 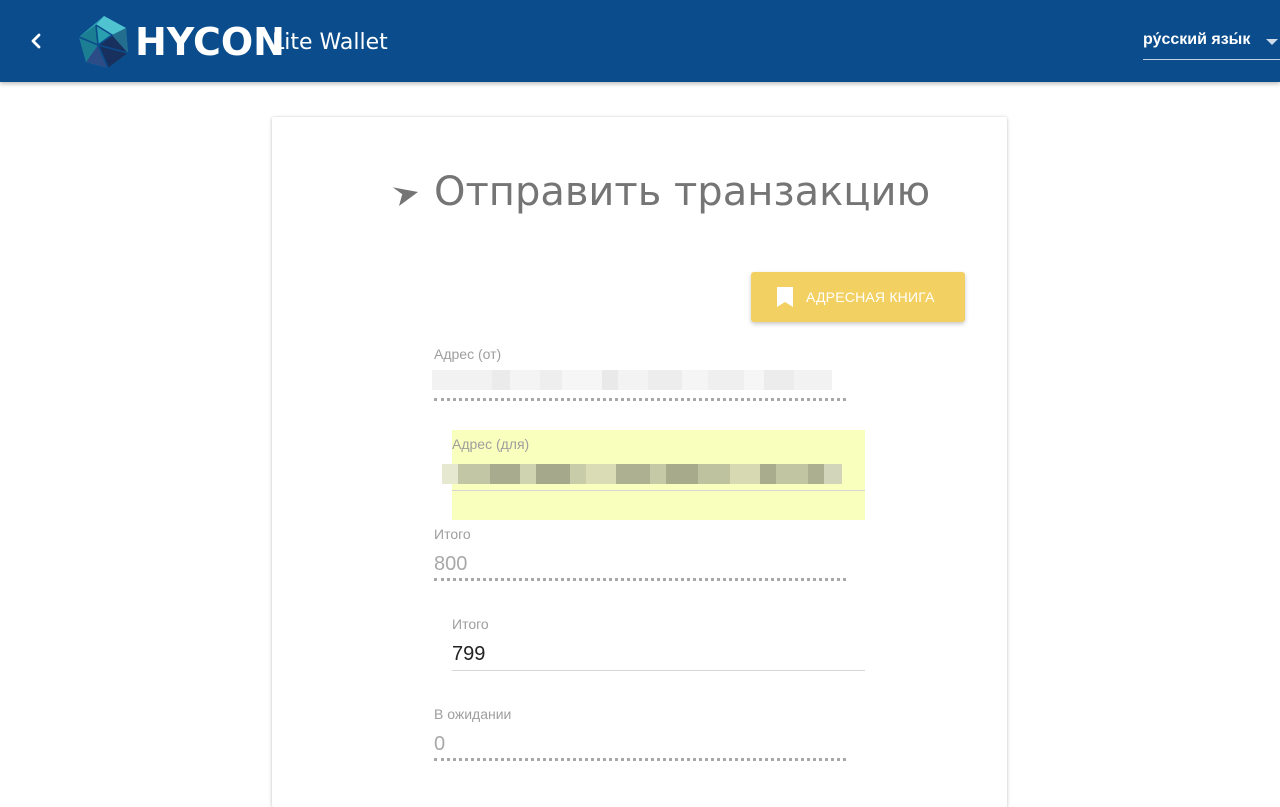 What do you see at coordinates (632, 380) in the screenshot?
I see `from-address-value-redacted` at bounding box center [632, 380].